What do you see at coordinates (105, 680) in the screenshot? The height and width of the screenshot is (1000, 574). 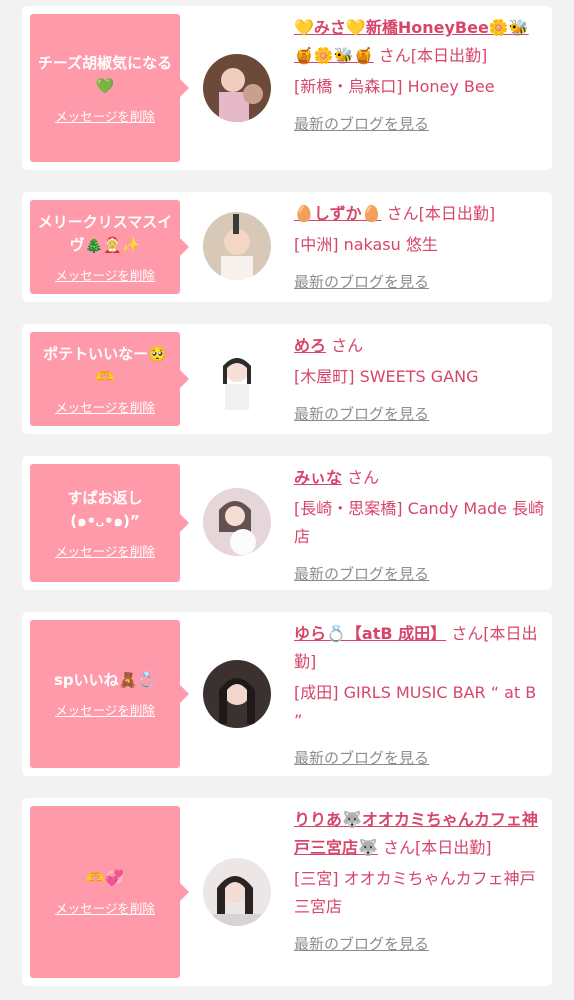 I see `message-text: spいいね🧸💍` at bounding box center [105, 680].